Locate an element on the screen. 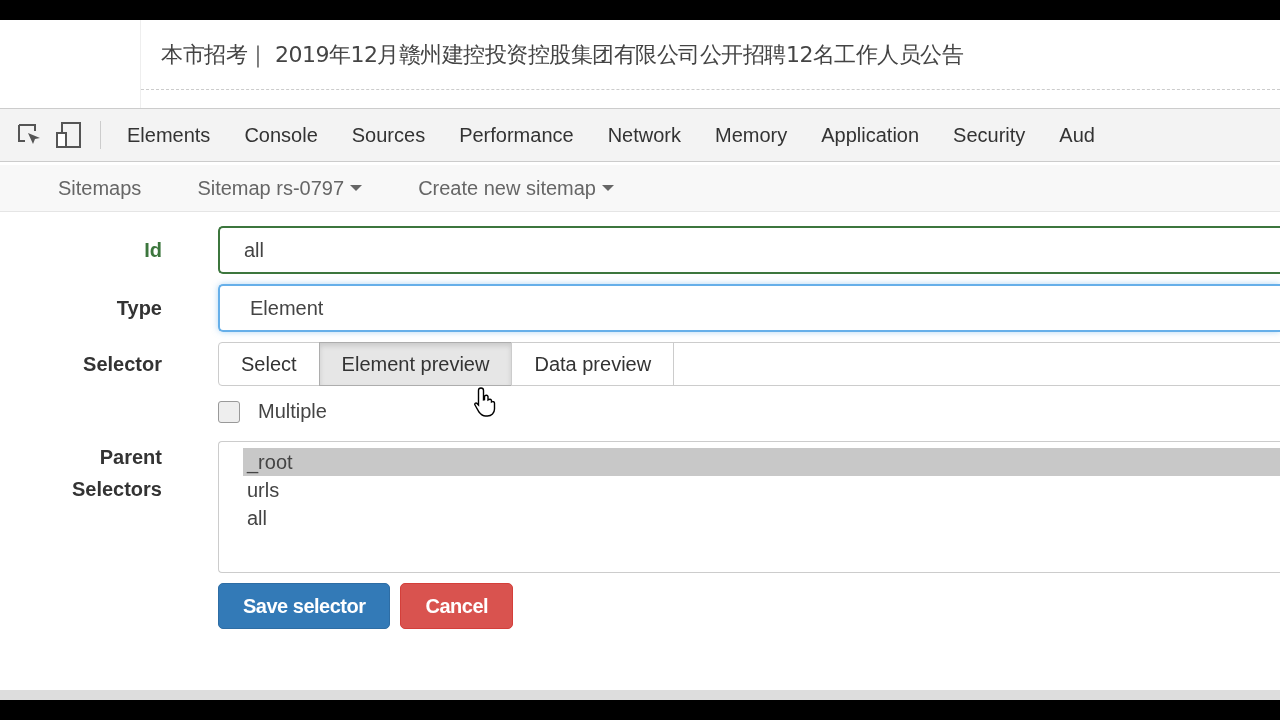 This screenshot has width=1280, height=720. cancel-button: Cancel is located at coordinates (457, 606).